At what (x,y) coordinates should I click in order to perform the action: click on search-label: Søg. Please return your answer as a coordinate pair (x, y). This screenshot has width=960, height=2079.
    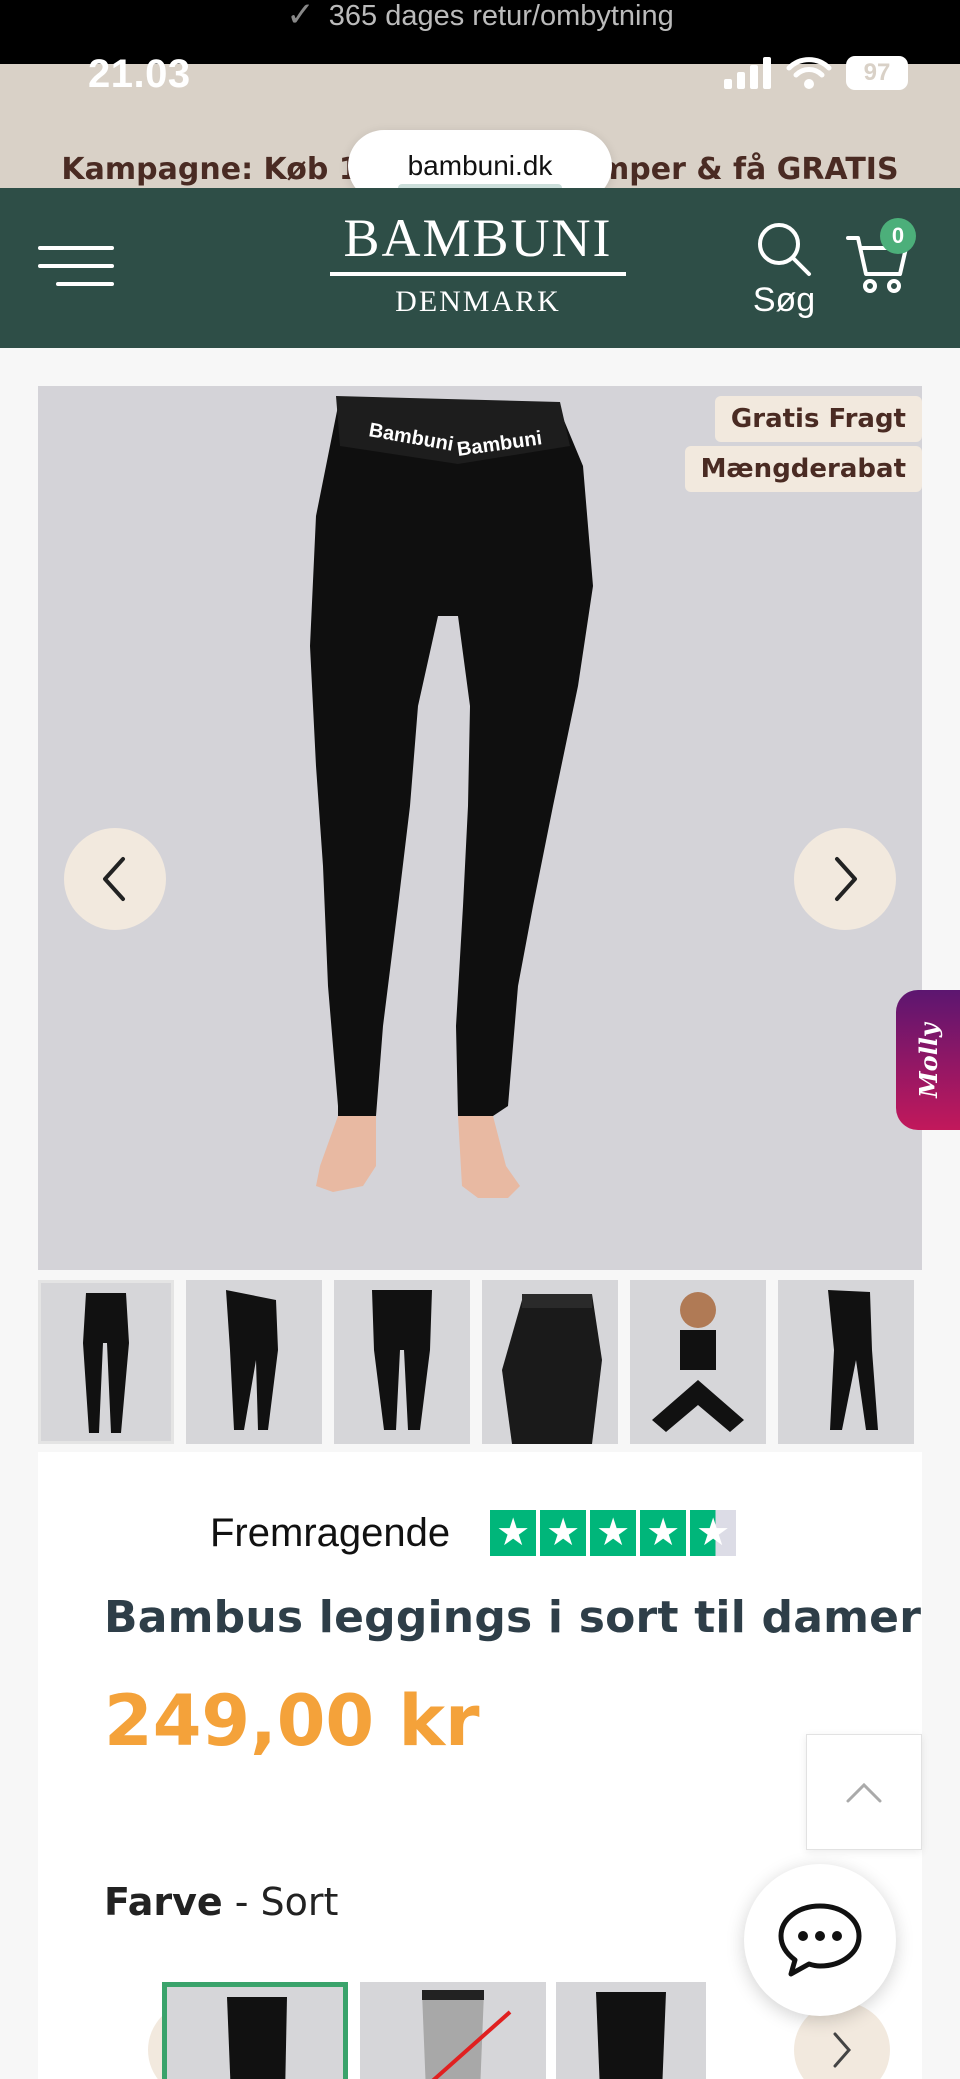
    Looking at the image, I should click on (784, 300).